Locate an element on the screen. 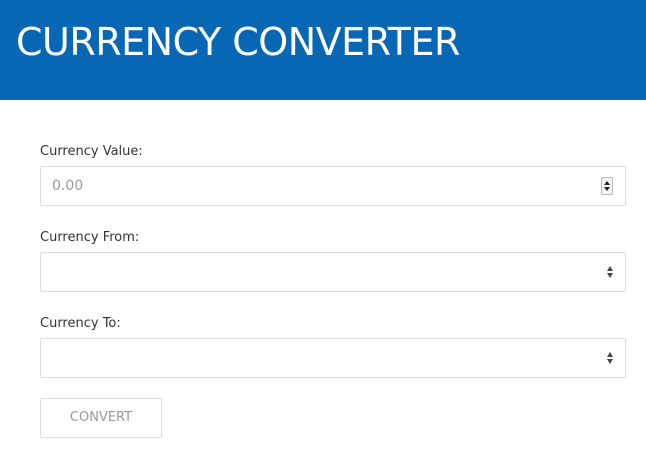 The height and width of the screenshot is (454, 646). currency-value-field is located at coordinates (333, 186).